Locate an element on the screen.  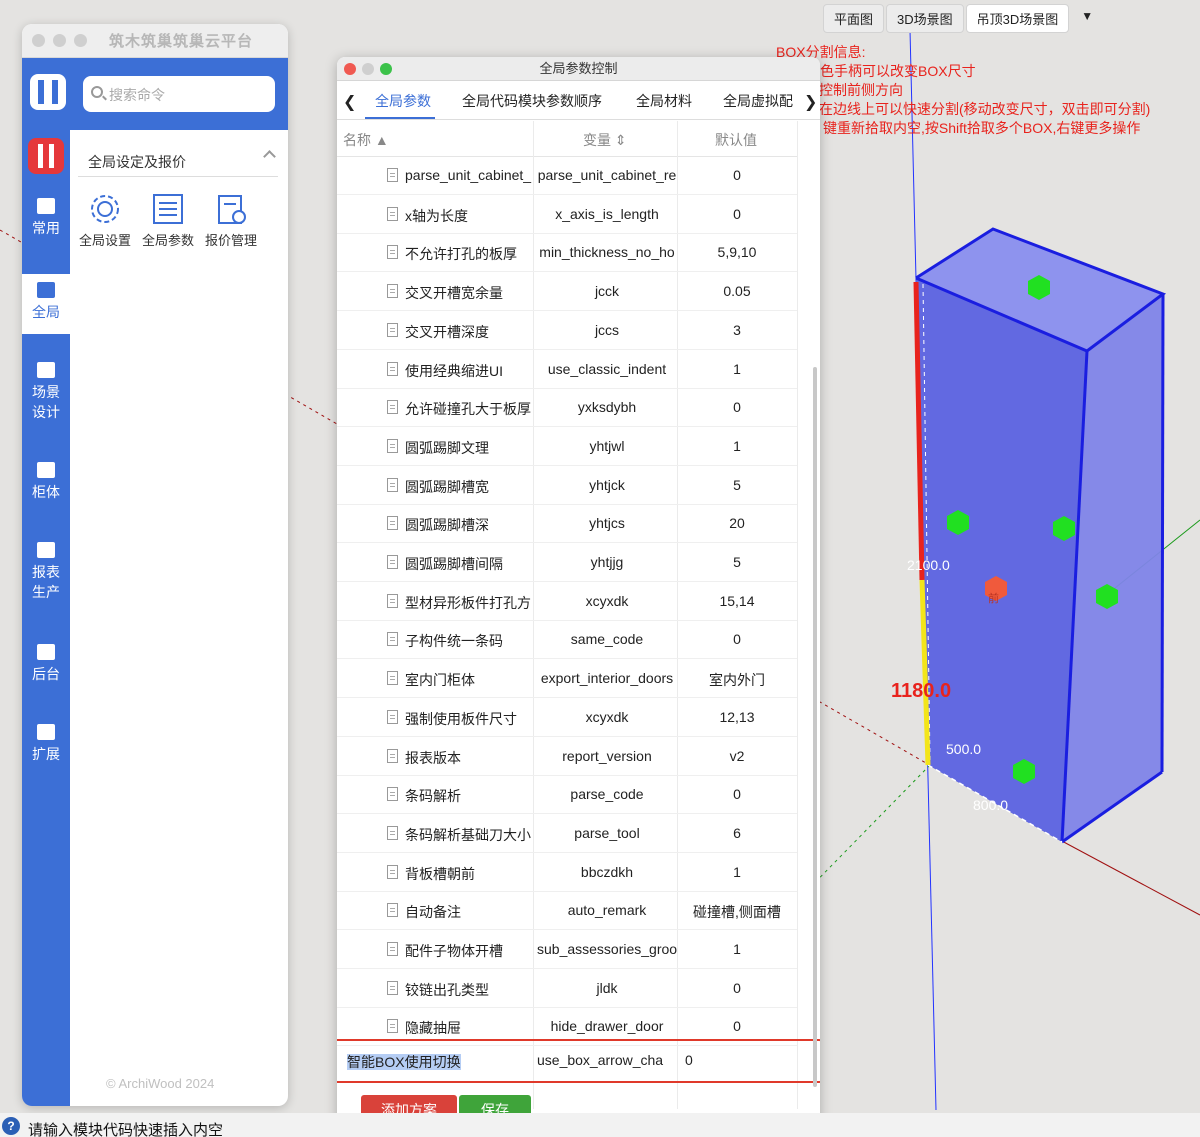
table-row: 子构件统一条码 same_code 0 is located at coordinates (567, 640).